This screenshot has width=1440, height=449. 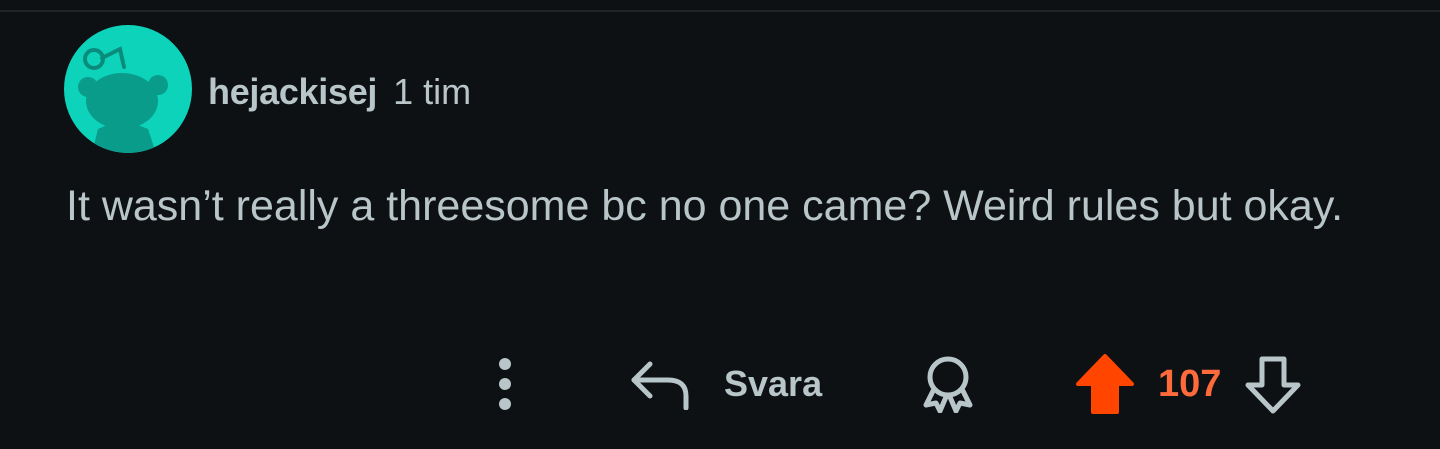 I want to click on timestamp: 1 tim, so click(x=432, y=91).